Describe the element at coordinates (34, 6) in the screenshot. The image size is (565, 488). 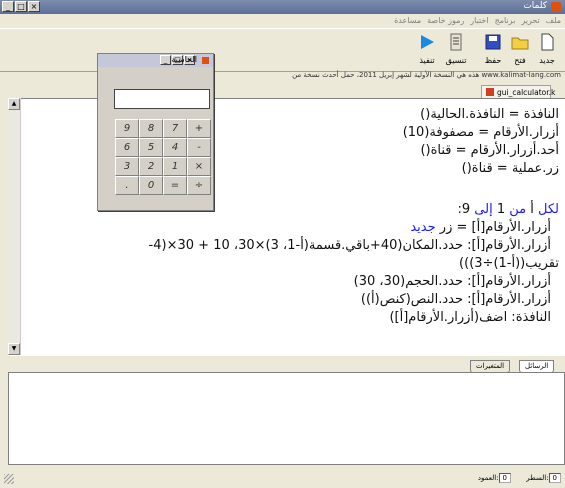
I see `close-button: ×` at that location.